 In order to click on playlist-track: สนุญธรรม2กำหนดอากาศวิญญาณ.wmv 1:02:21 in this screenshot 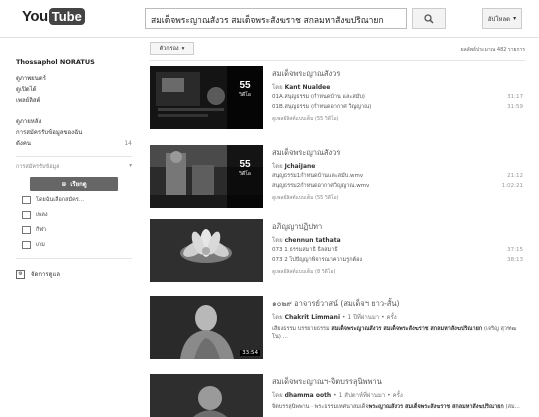, I will do `click(398, 186)`.